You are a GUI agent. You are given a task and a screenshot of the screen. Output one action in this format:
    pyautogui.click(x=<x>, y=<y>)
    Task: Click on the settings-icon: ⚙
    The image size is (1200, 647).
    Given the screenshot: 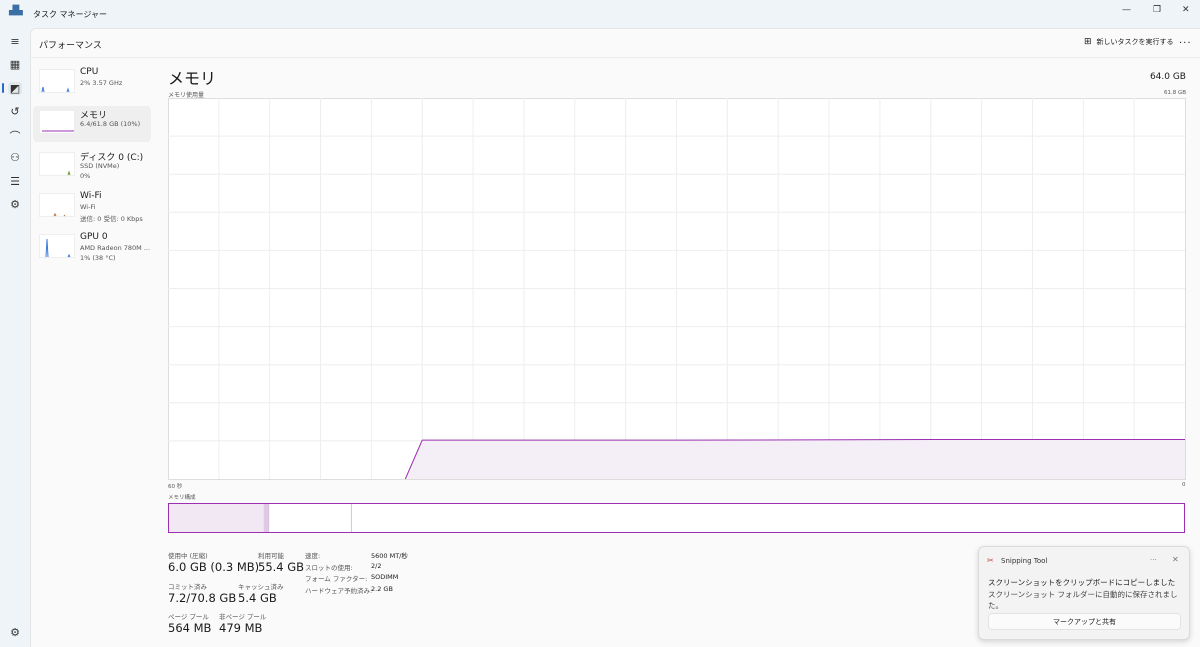 What is the action you would take?
    pyautogui.click(x=15, y=632)
    